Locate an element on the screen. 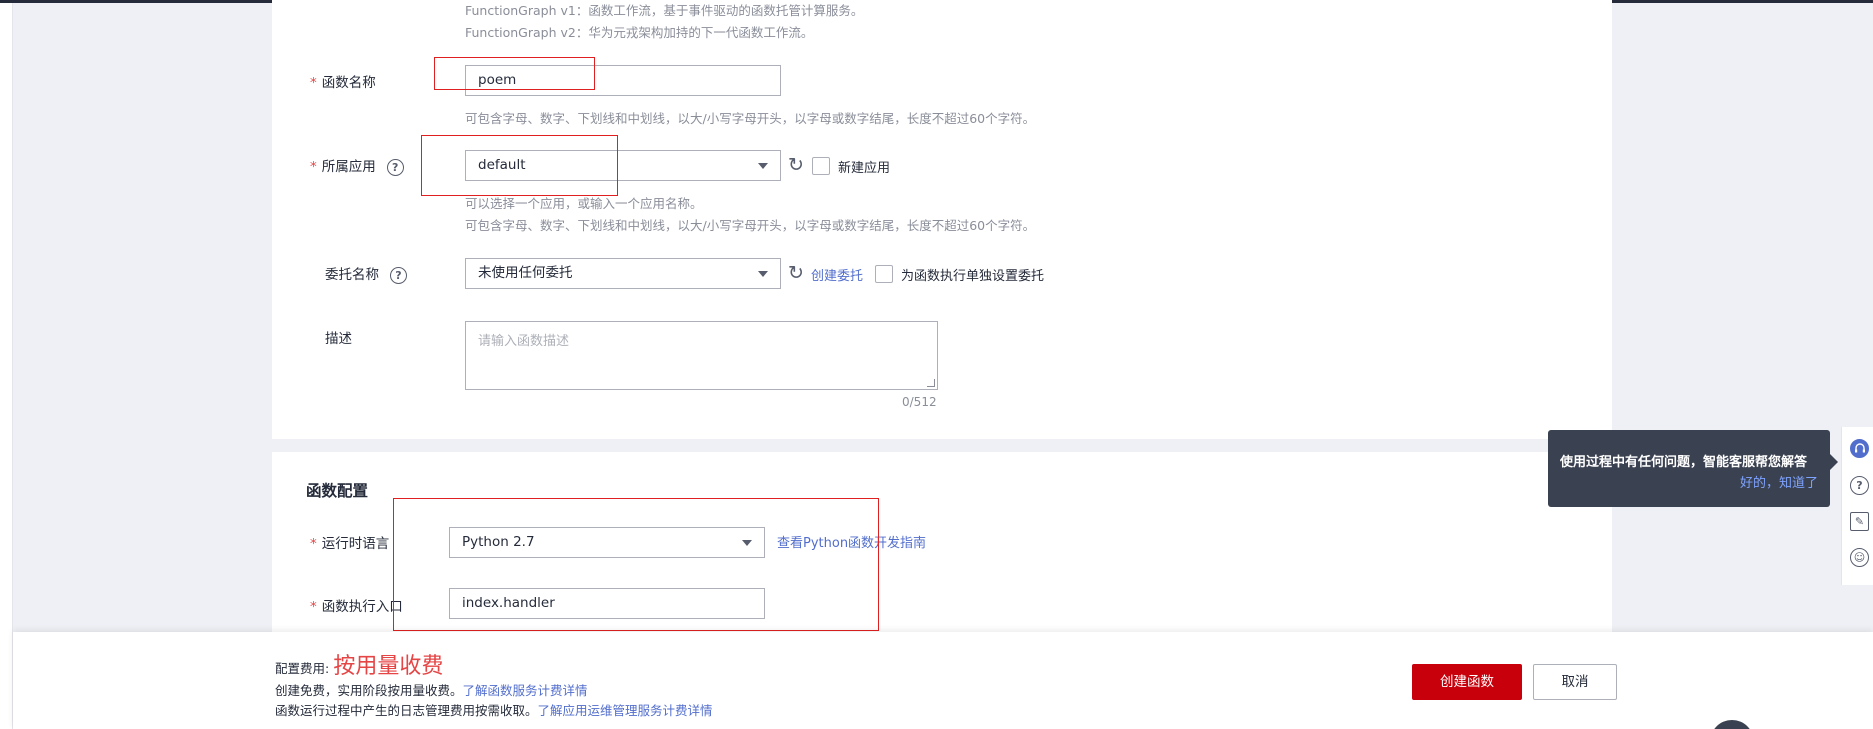  headset-icon is located at coordinates (1859, 448).